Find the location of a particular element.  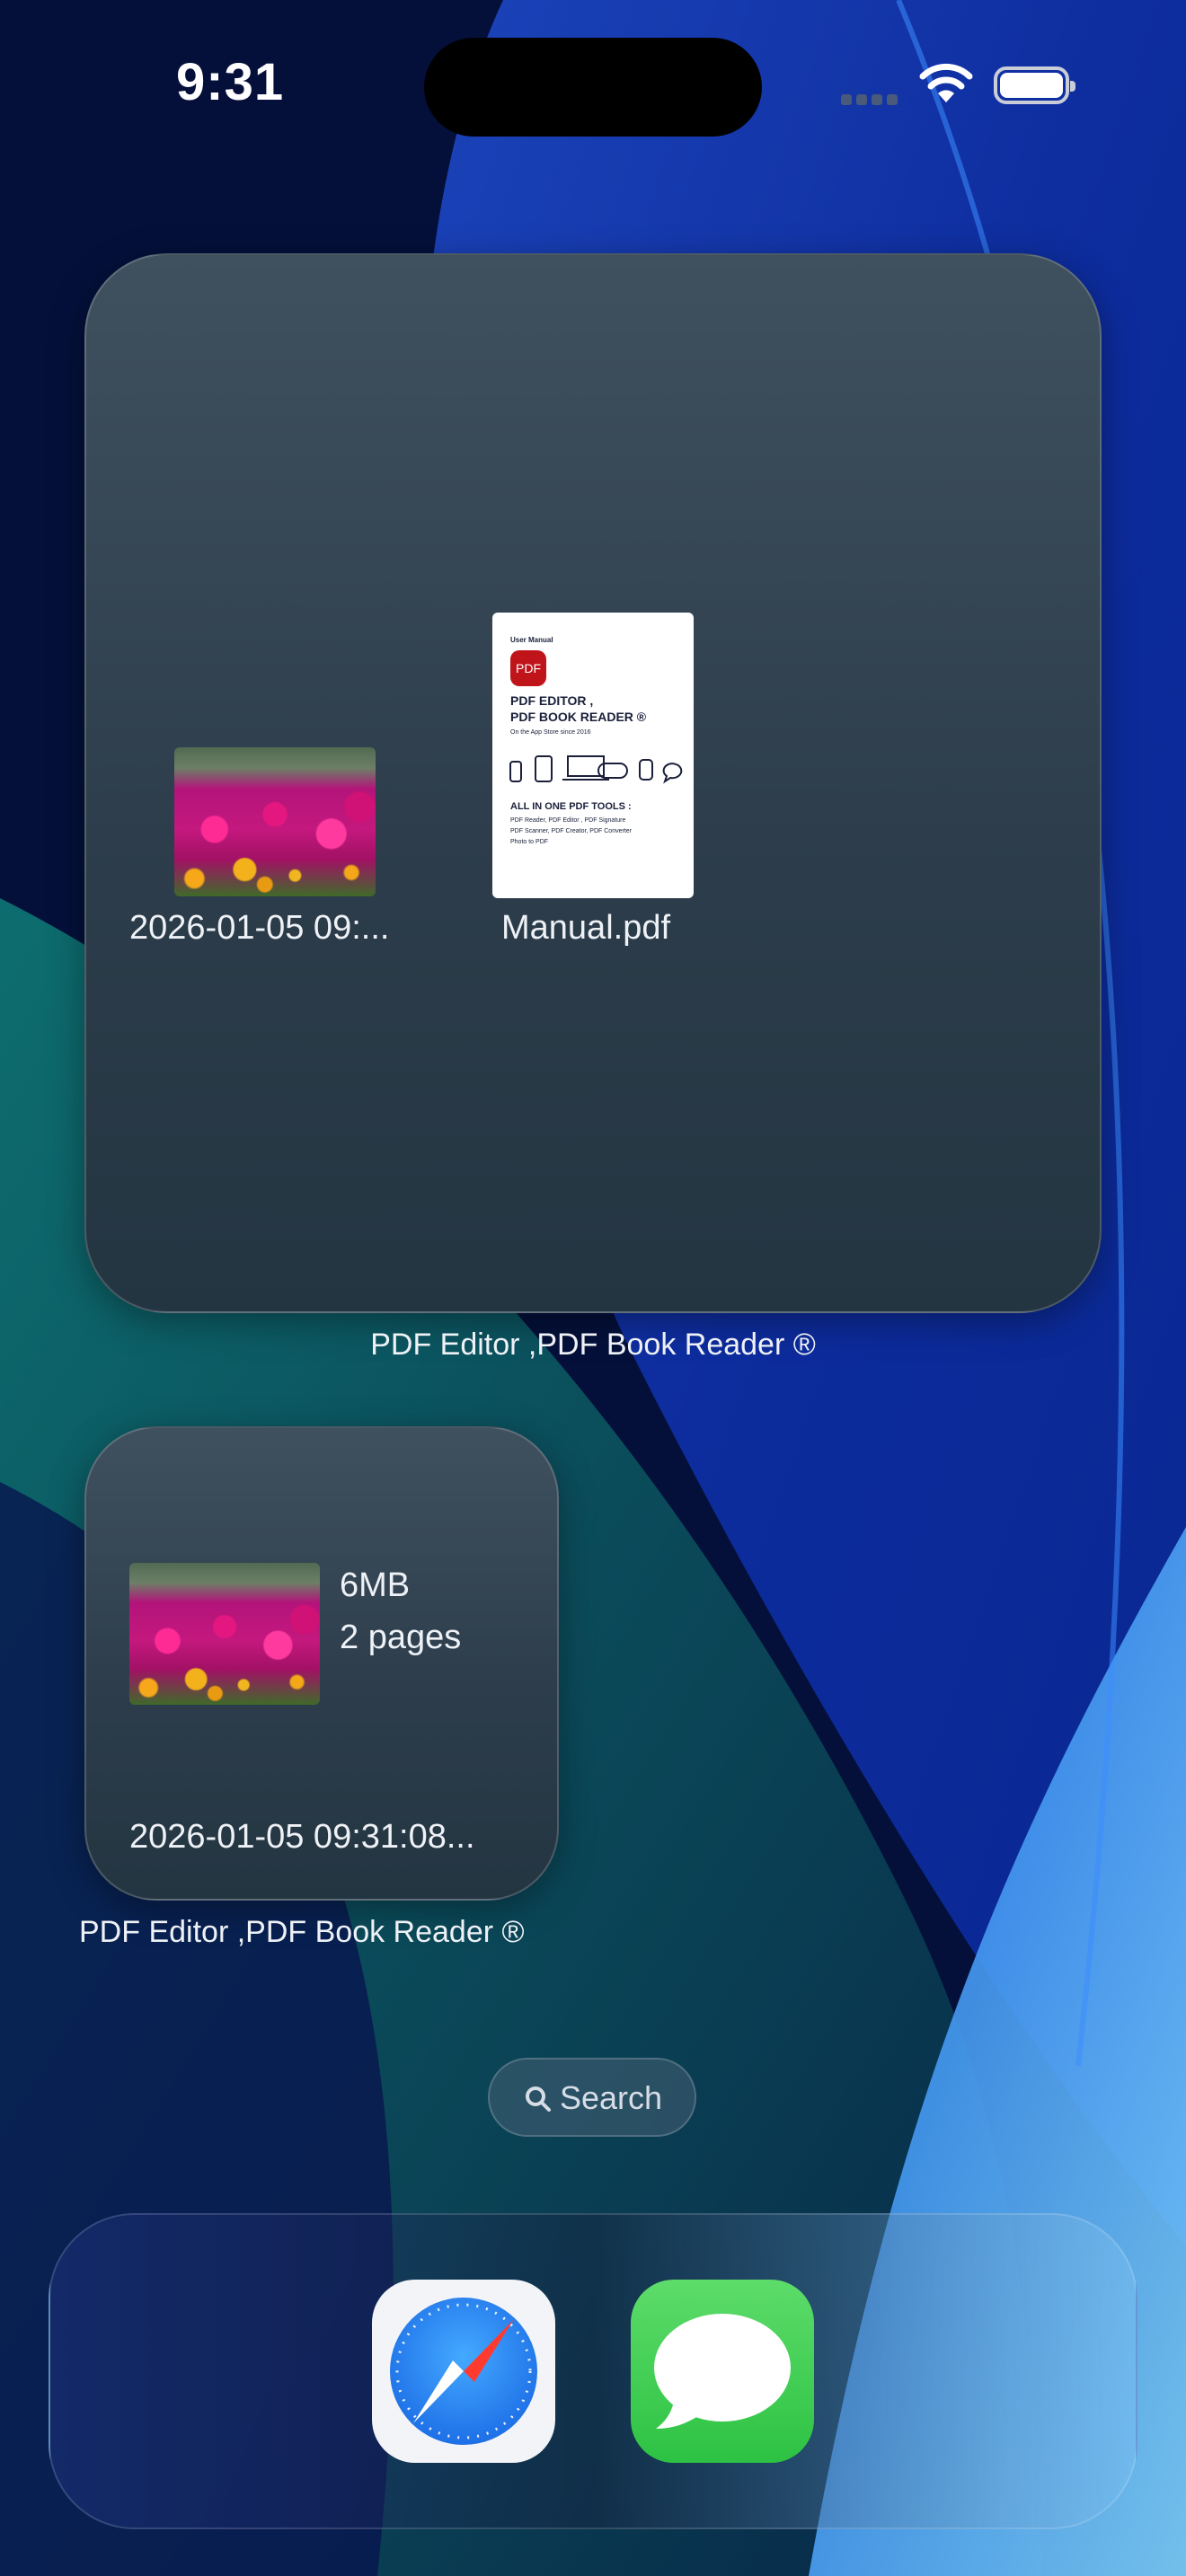

search-label: Search is located at coordinates (611, 2097).